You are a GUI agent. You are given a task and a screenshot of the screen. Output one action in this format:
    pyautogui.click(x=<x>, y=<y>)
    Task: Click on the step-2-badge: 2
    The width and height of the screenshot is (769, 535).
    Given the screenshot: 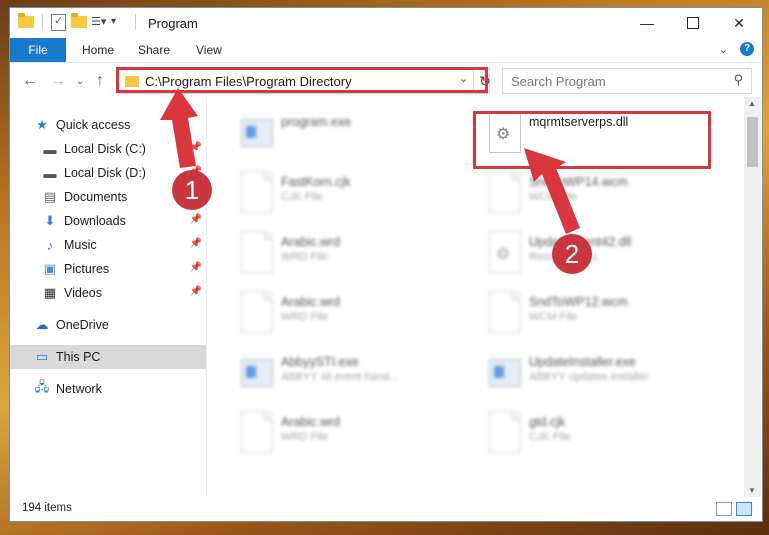 What is the action you would take?
    pyautogui.click(x=572, y=254)
    